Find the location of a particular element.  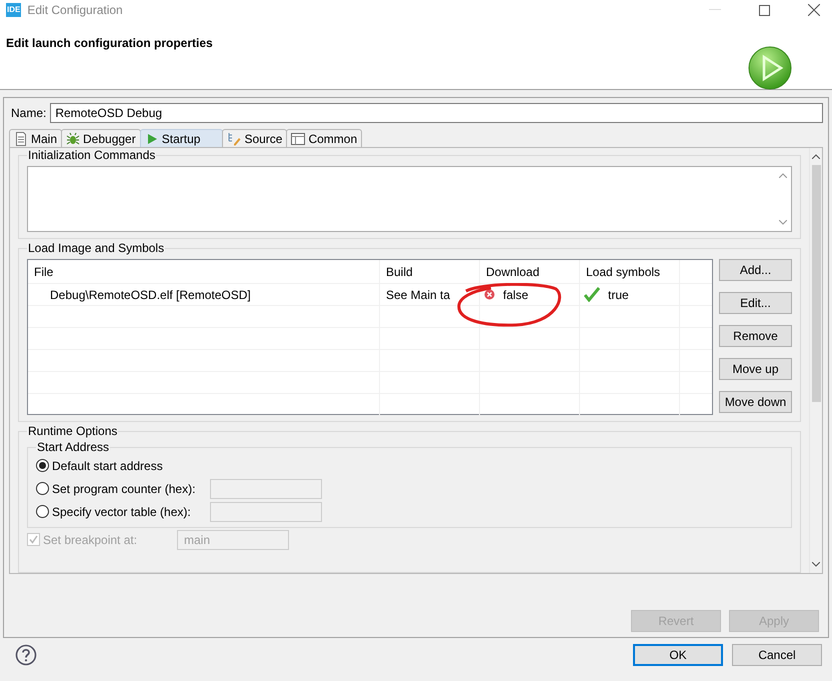

table-cell-text: Debug\RemoteOSD.elf [RemoteOSD] is located at coordinates (150, 295).